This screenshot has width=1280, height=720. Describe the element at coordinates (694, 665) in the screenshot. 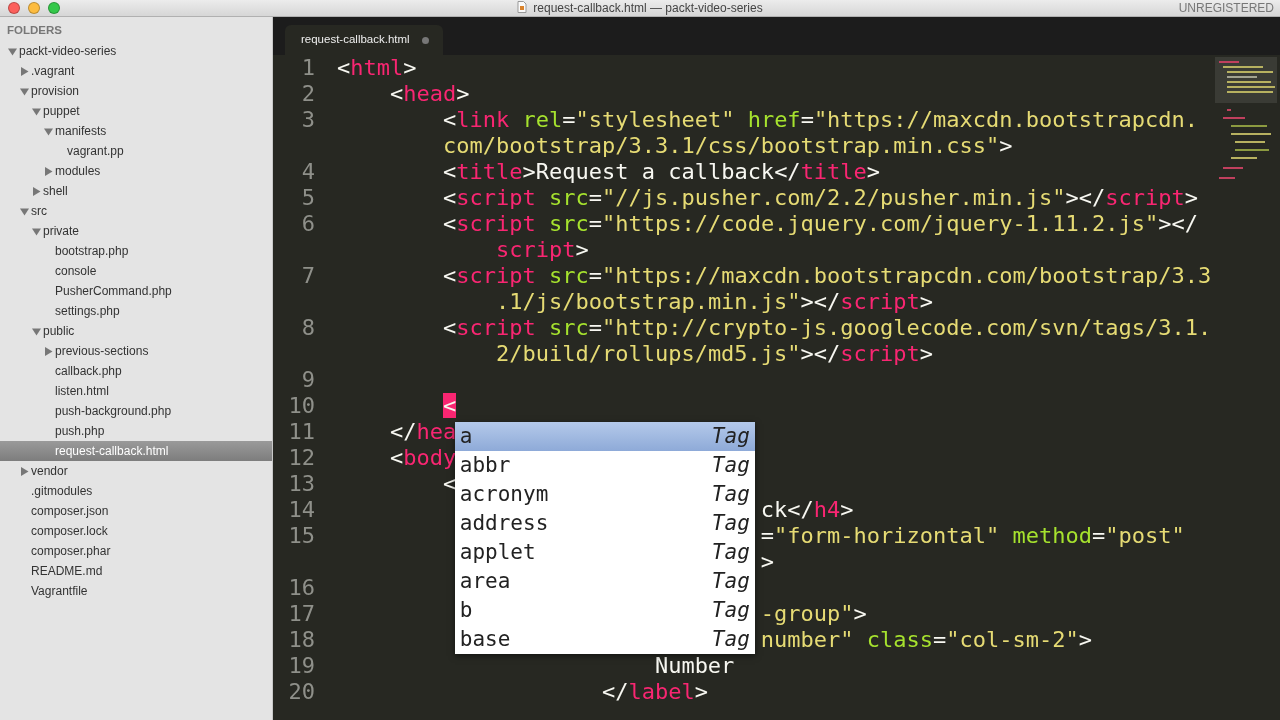

I see `code-line: Number` at that location.